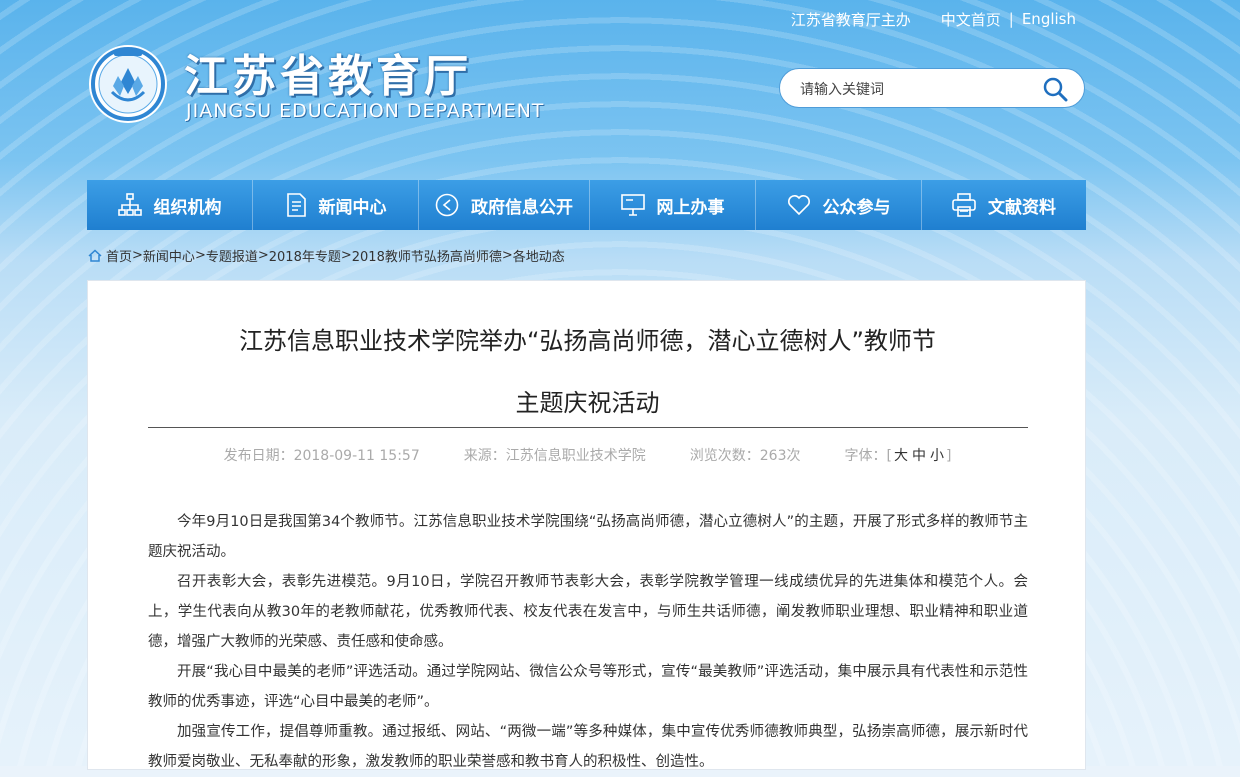 This screenshot has width=1240, height=777. Describe the element at coordinates (447, 205) in the screenshot. I see `announcement-icon` at that location.